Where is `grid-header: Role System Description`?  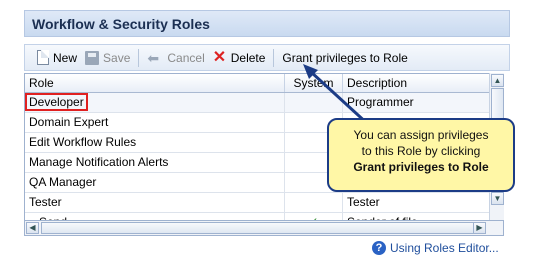 grid-header: Role System Description is located at coordinates (264, 83).